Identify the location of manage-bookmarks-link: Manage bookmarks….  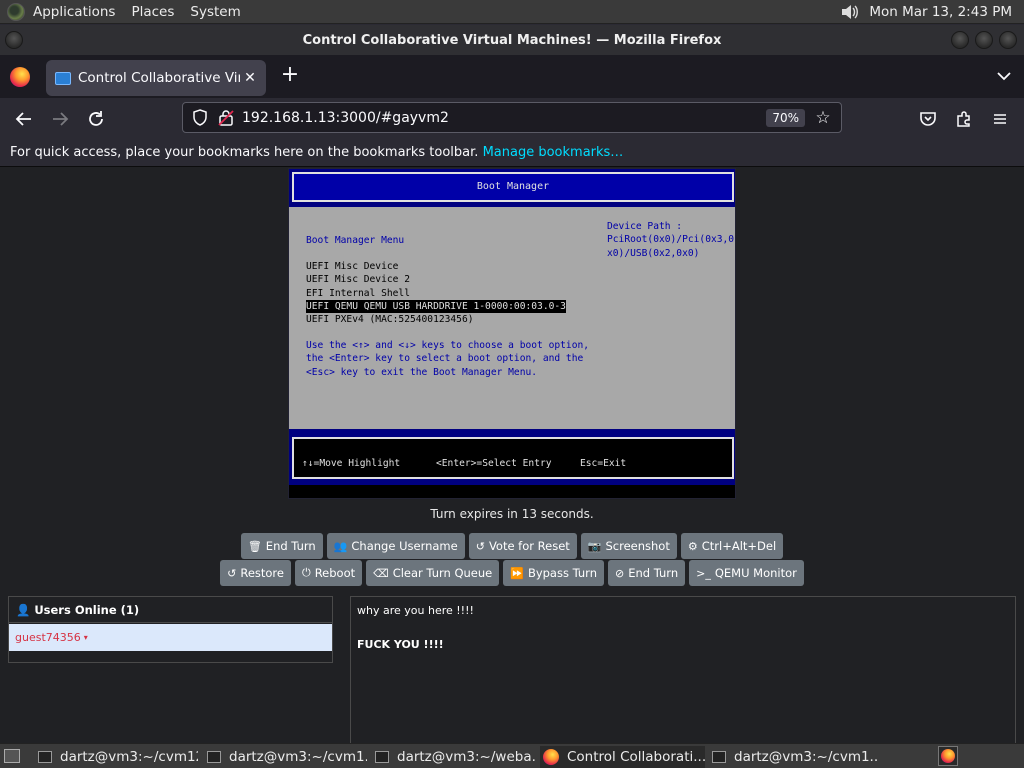
(553, 152).